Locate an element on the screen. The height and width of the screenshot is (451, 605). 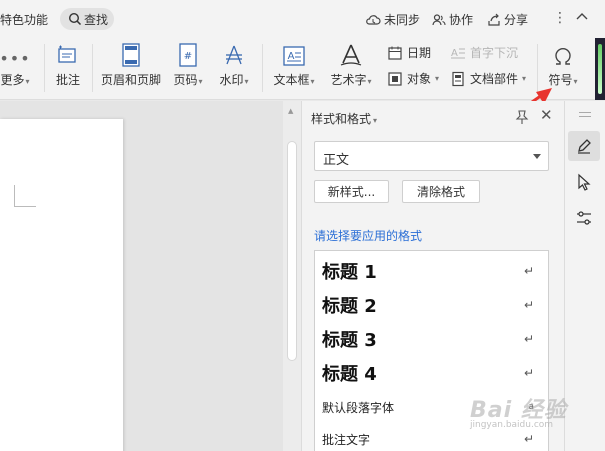
object-button: 对象 ▾ is located at coordinates (413, 78).